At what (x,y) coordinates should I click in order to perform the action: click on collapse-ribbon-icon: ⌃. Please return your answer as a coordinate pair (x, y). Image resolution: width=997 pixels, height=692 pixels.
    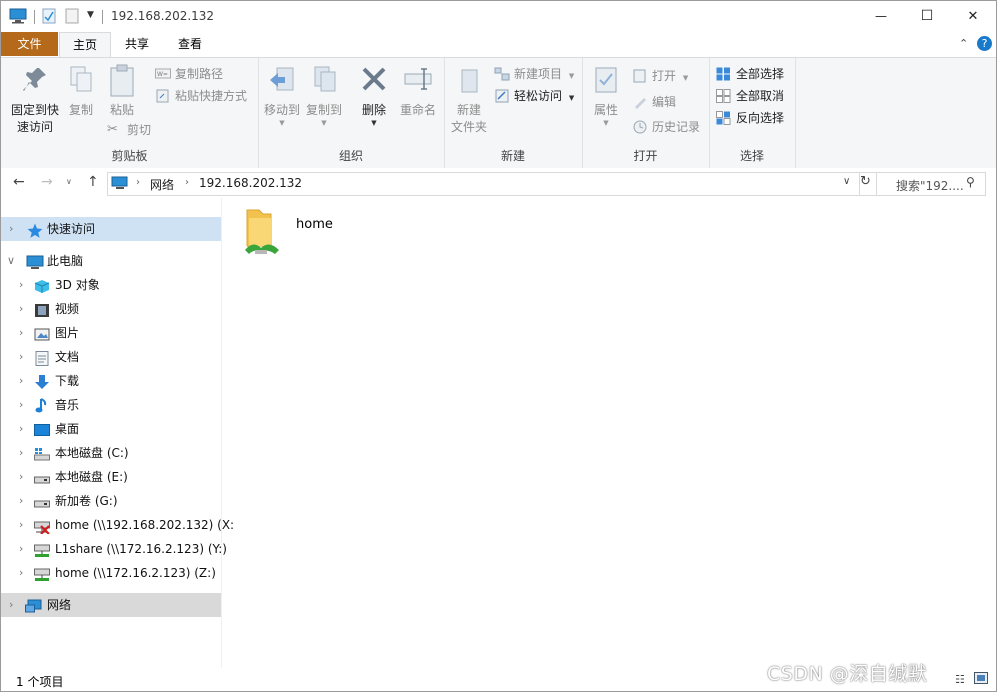
    Looking at the image, I should click on (963, 43).